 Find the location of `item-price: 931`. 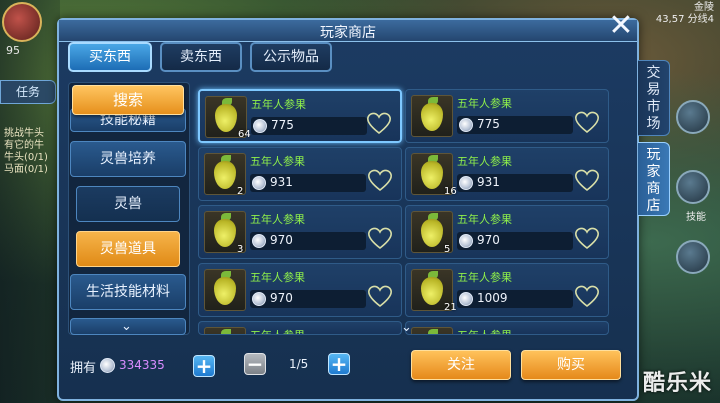

item-price: 931 is located at coordinates (488, 182).